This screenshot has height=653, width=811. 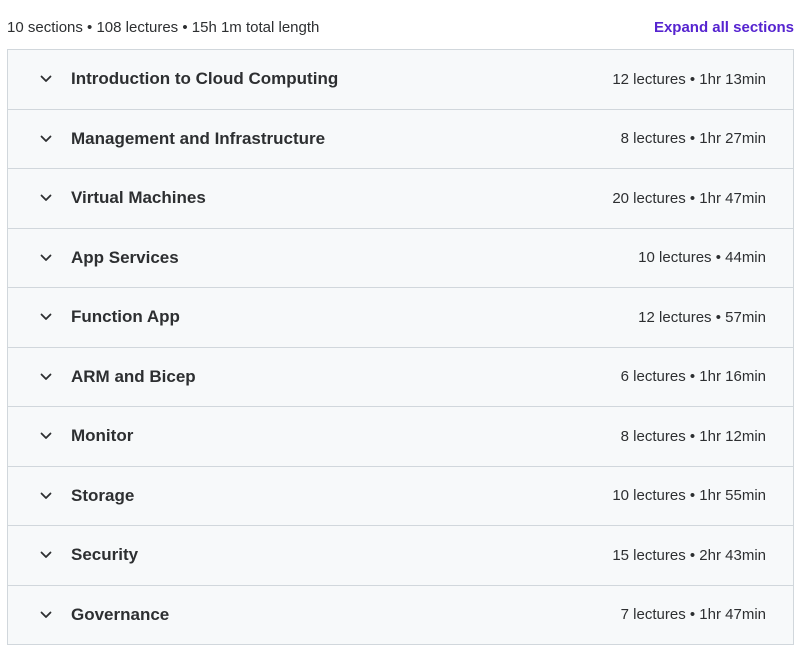 What do you see at coordinates (689, 496) in the screenshot?
I see `section-lecture-count: 10 lectures • 1hr 55min` at bounding box center [689, 496].